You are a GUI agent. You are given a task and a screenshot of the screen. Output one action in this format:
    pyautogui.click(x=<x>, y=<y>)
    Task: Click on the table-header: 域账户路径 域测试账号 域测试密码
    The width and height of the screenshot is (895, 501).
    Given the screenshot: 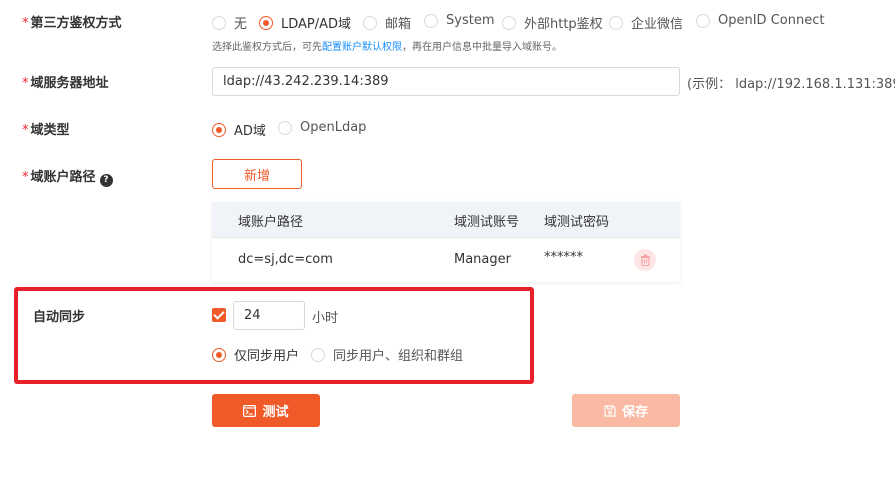 What is the action you would take?
    pyautogui.click(x=446, y=219)
    